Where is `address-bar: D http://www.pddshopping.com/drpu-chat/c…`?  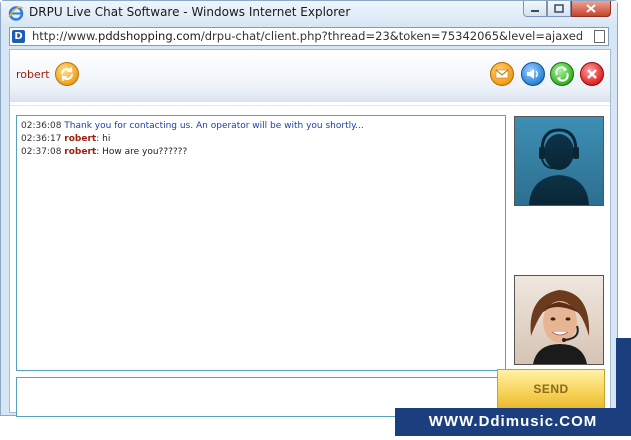
address-bar: D http://www.pddshopping.com/drpu-chat/c… is located at coordinates (309, 36).